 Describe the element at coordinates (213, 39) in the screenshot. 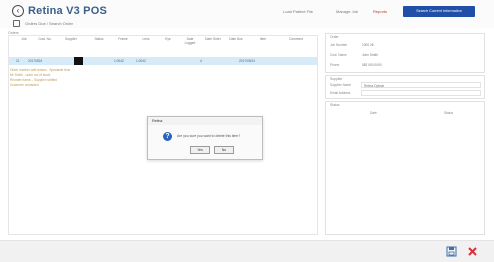

I see `col-header-date-order: Date Order` at that location.